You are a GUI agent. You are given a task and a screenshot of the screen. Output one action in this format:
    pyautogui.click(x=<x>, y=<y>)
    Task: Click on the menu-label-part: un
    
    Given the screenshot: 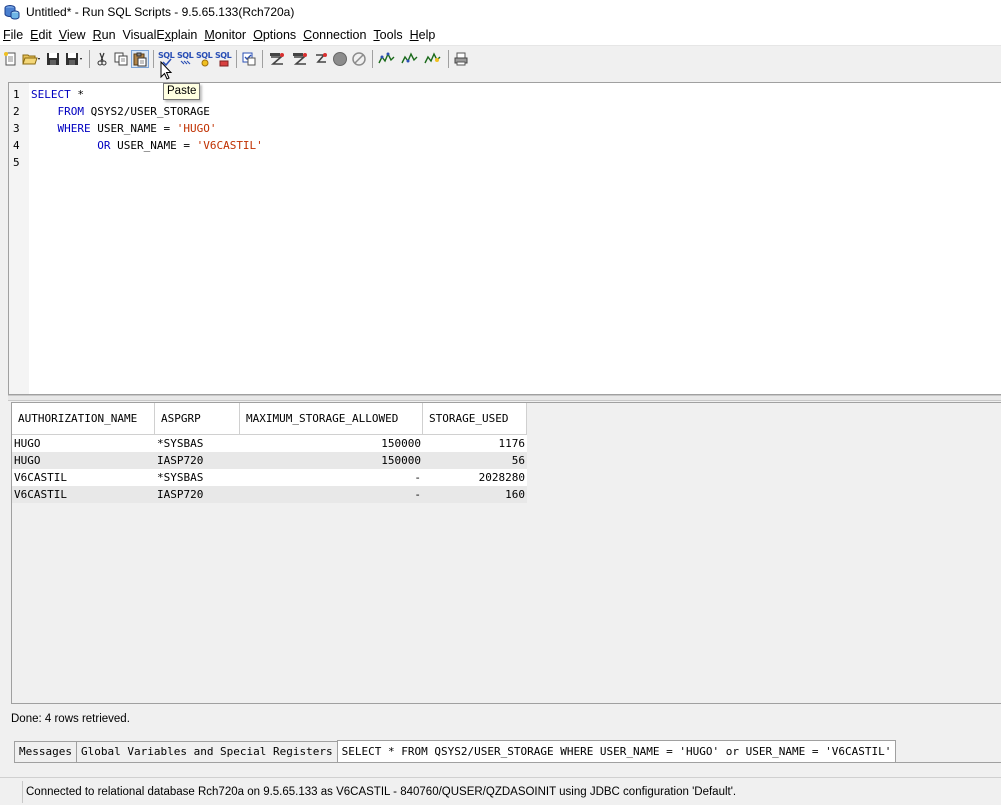 What is the action you would take?
    pyautogui.click(x=108, y=34)
    